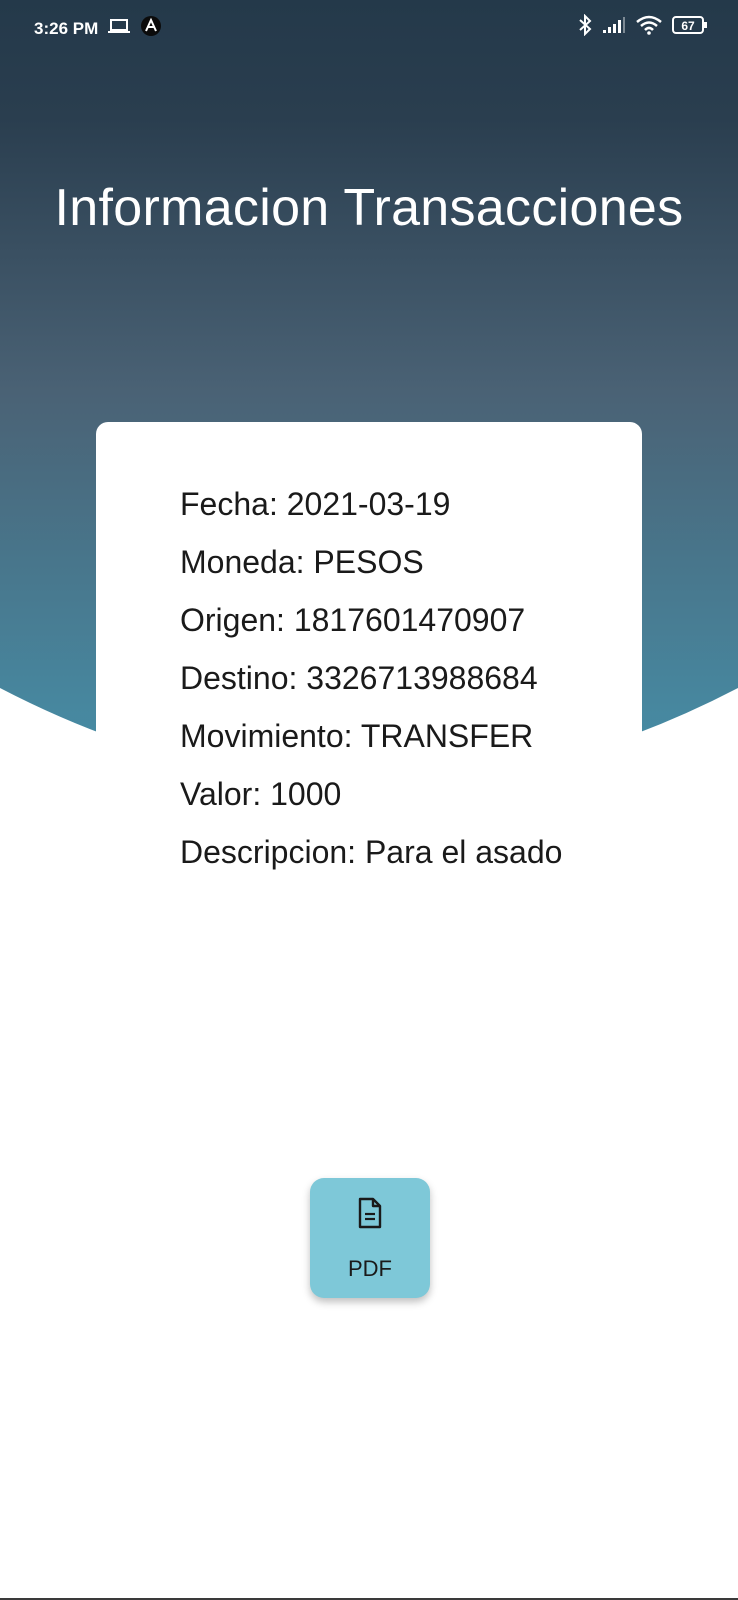  Describe the element at coordinates (369, 208) in the screenshot. I see `page-title: Informacion Transacciones` at that location.